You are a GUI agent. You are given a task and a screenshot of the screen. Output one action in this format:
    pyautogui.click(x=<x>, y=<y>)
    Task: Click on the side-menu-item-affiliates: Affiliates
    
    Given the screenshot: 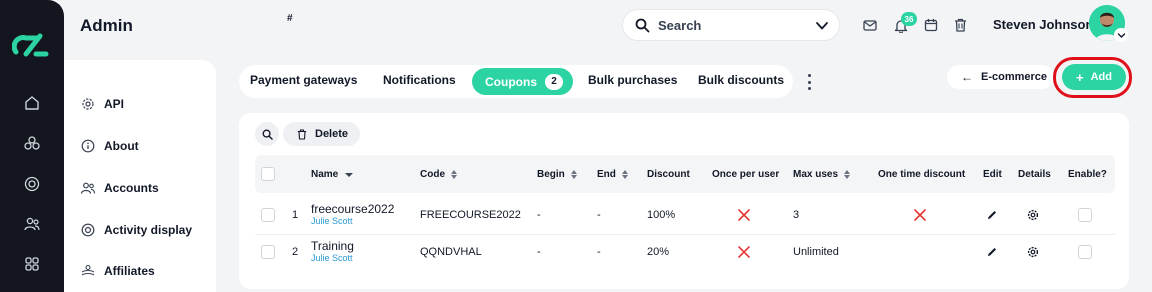 What is the action you would take?
    pyautogui.click(x=117, y=271)
    